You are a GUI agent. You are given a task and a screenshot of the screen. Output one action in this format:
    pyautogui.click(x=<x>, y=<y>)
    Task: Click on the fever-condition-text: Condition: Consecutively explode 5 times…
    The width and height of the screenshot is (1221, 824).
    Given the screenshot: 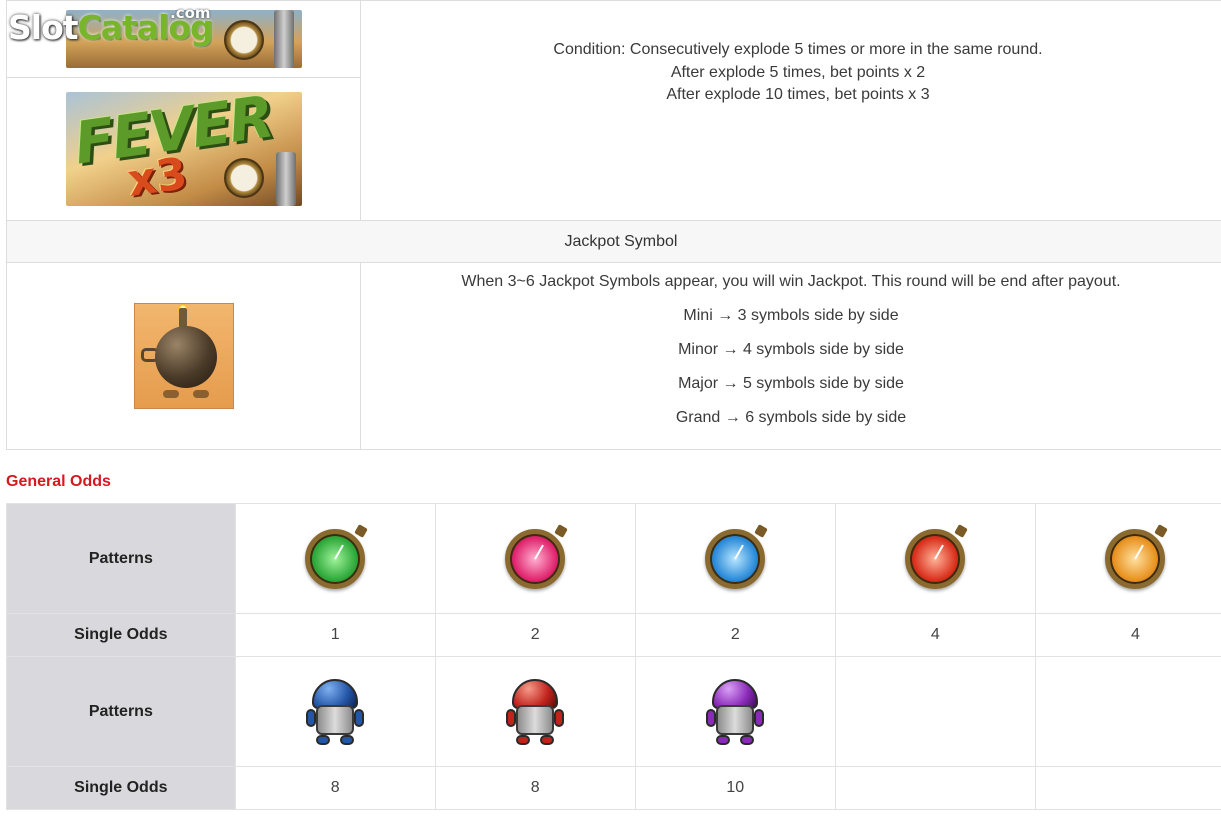 What is the action you would take?
    pyautogui.click(x=798, y=49)
    